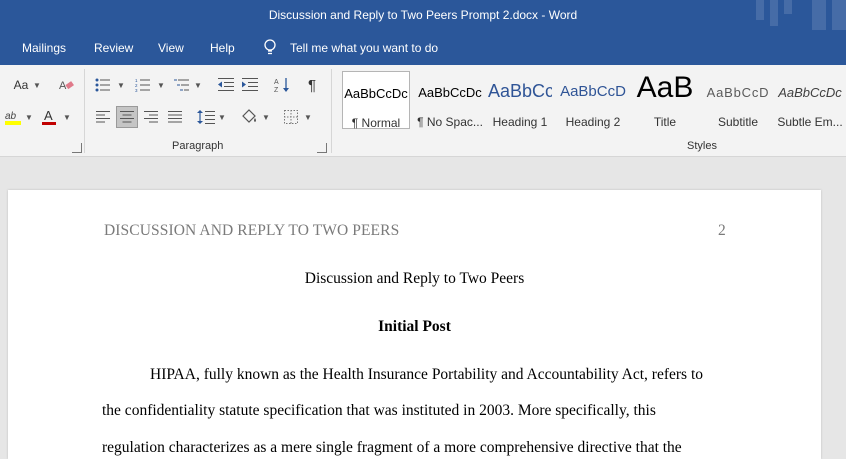 The height and width of the screenshot is (459, 846). Describe the element at coordinates (113, 48) in the screenshot. I see `tab-review: Review` at that location.